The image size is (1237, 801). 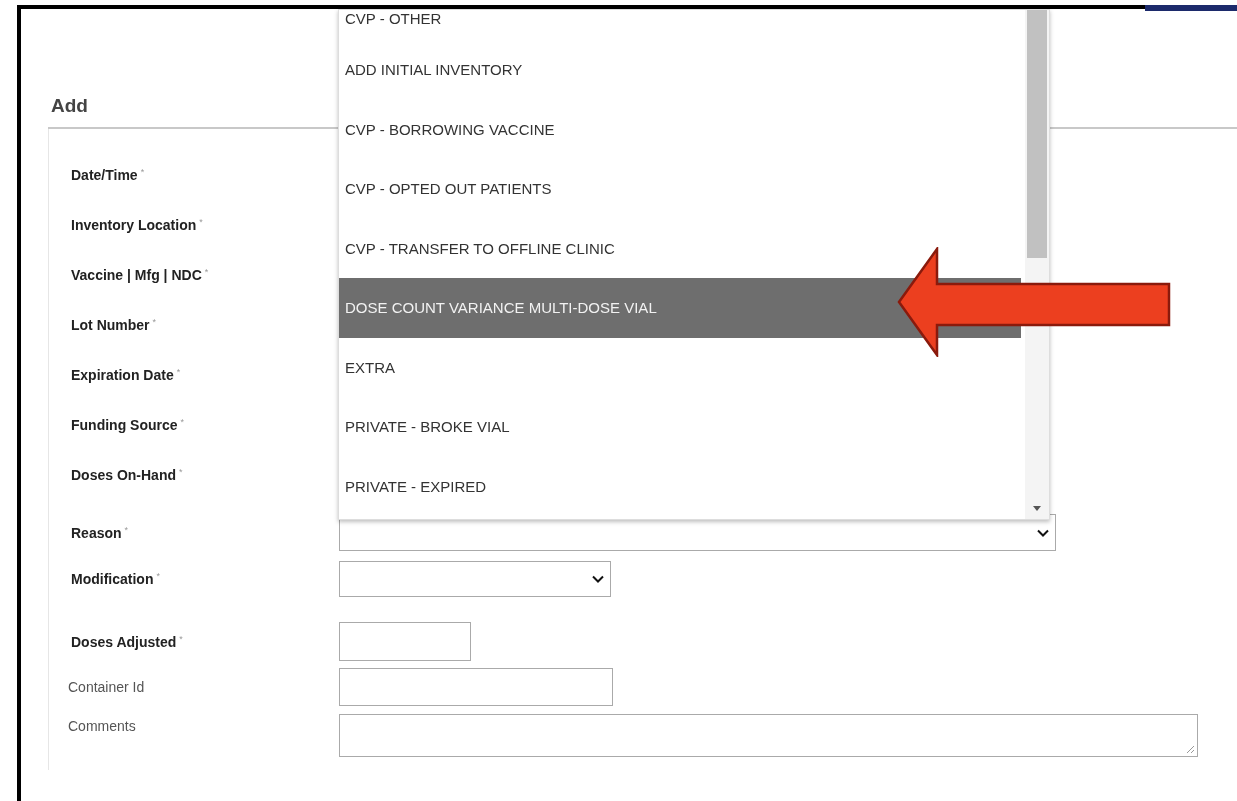 What do you see at coordinates (114, 325) in the screenshot?
I see `field-label: Lot Number *` at bounding box center [114, 325].